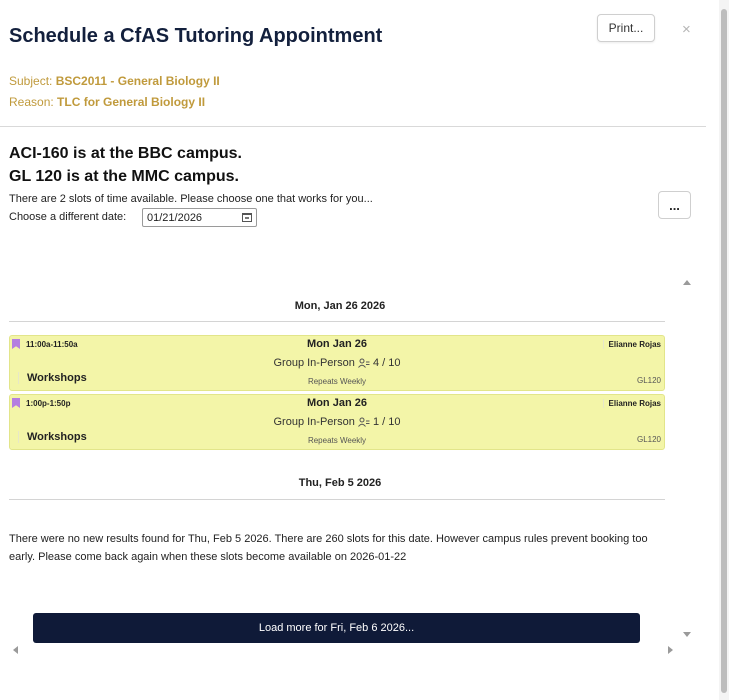 Image resolution: width=729 pixels, height=700 pixels. What do you see at coordinates (340, 483) in the screenshot?
I see `date-heading: Thu, Feb 5 2026` at bounding box center [340, 483].